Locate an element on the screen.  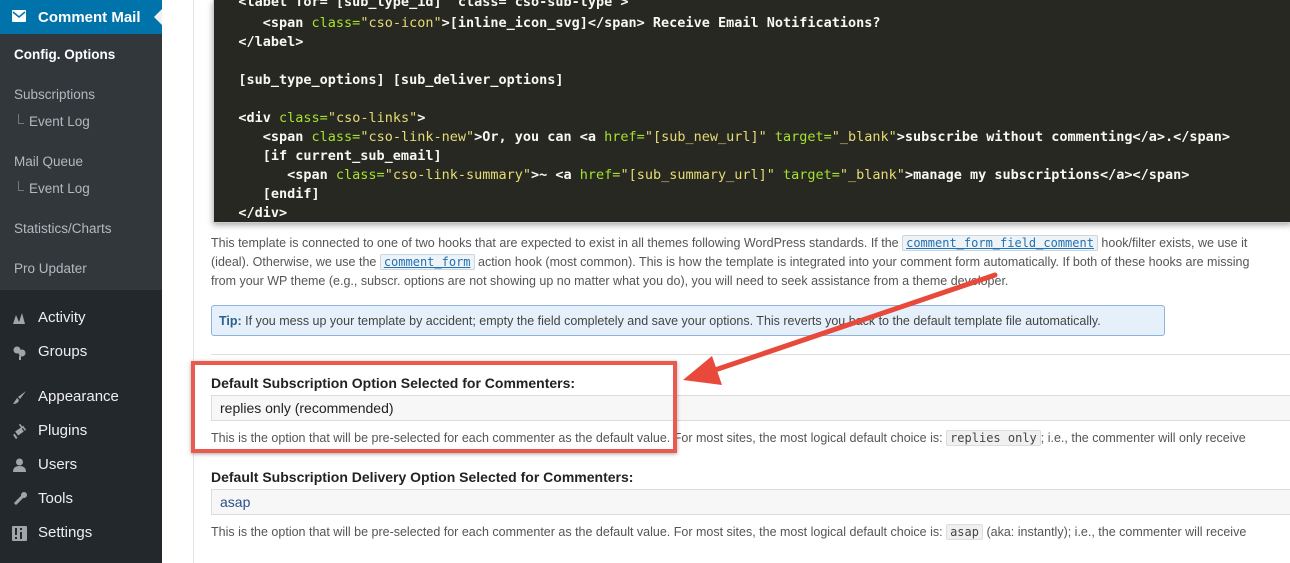
tools-icon is located at coordinates (20, 498).